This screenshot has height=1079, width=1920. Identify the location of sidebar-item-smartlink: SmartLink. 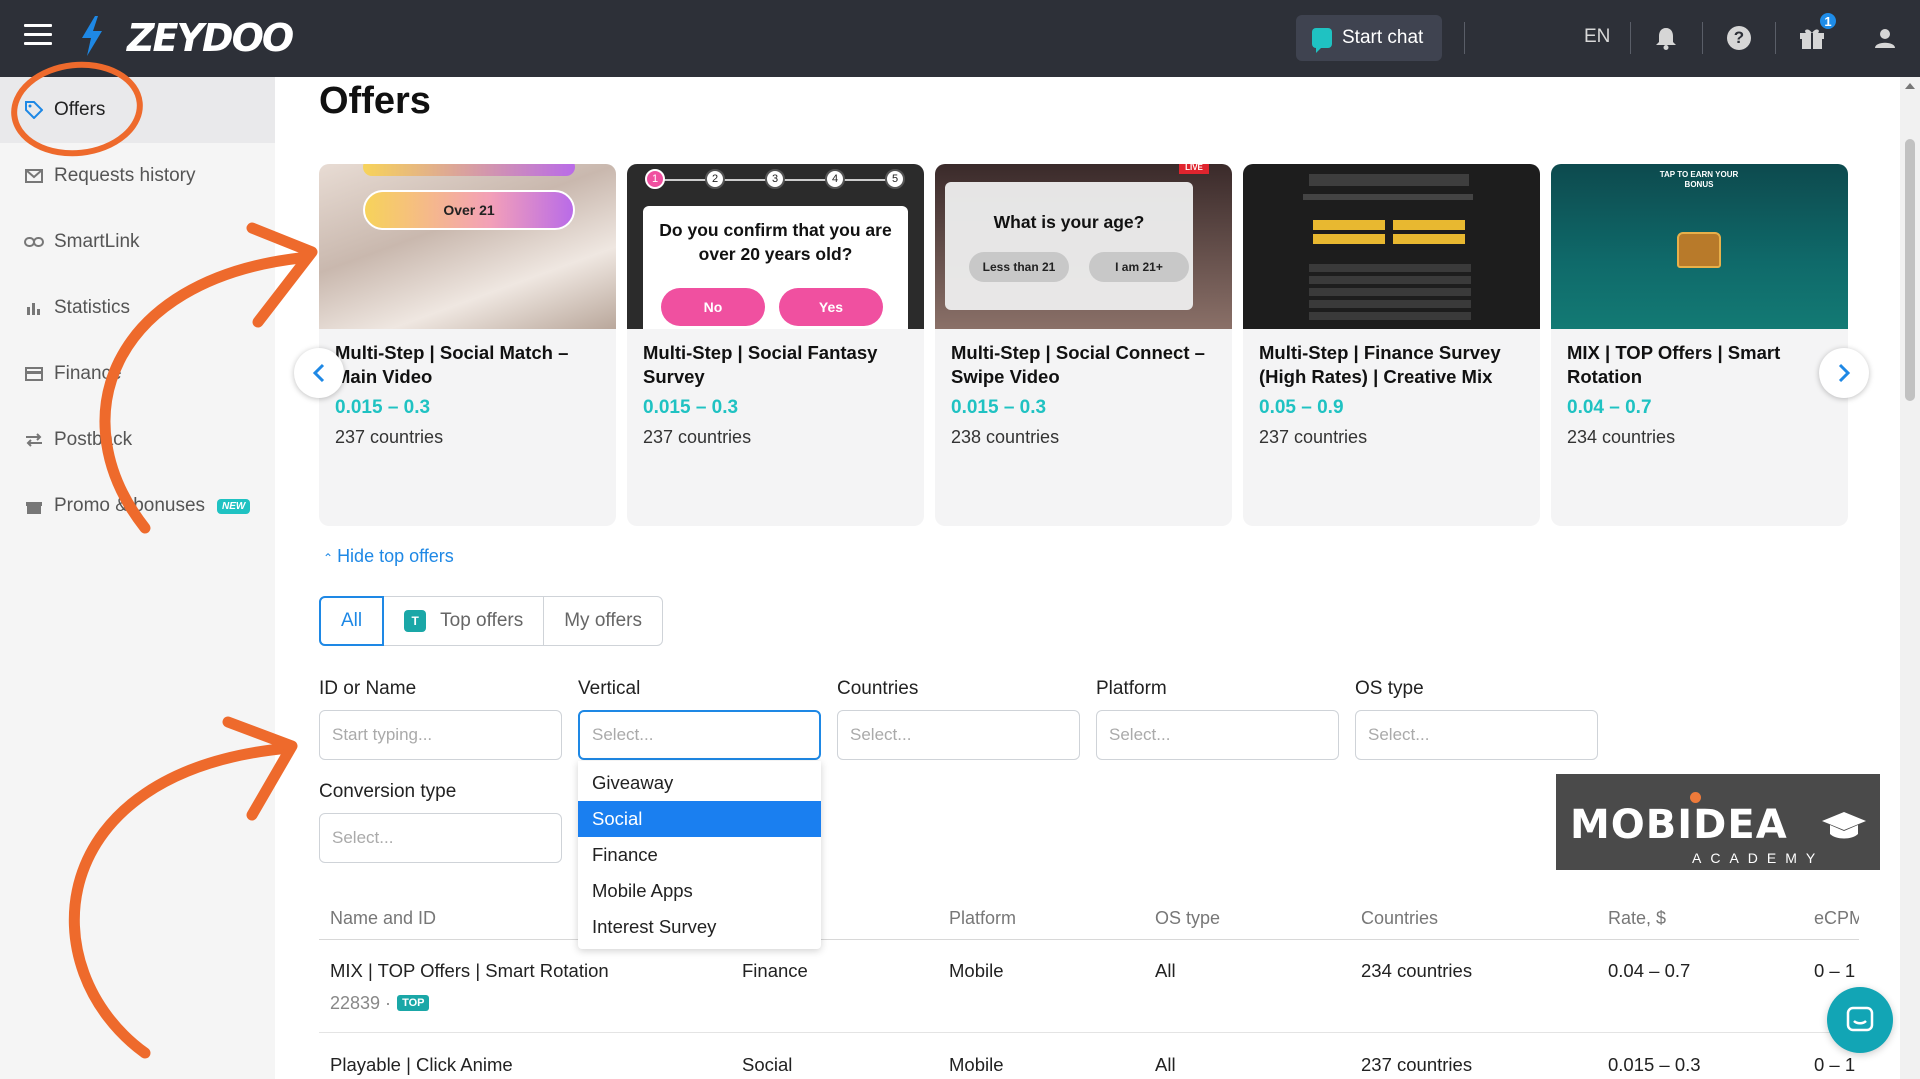
(137, 242).